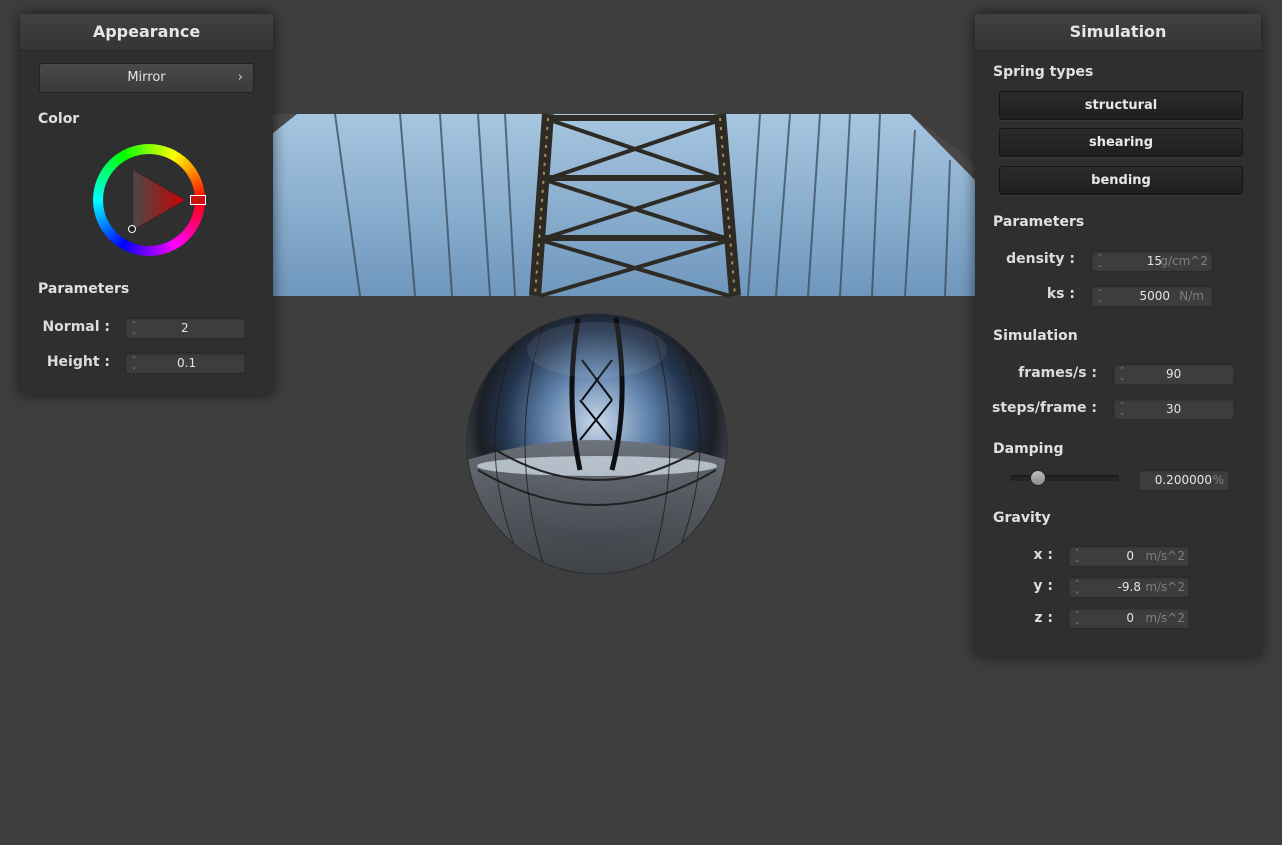  I want to click on gravity-z-value: 0, so click(1130, 618).